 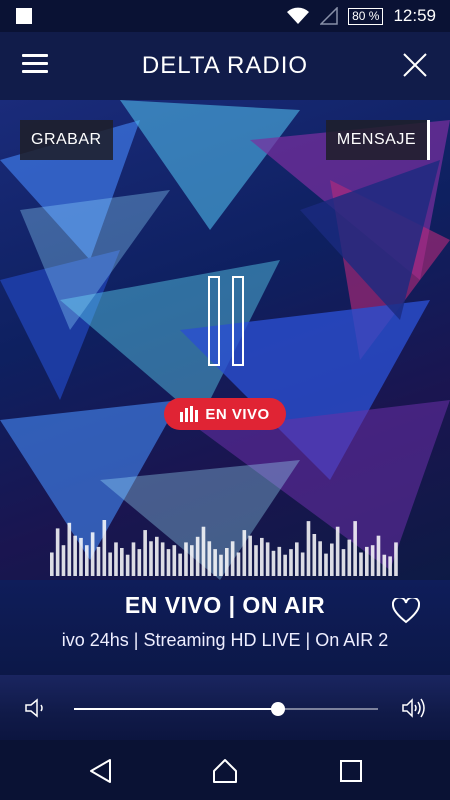 I want to click on volume-low-icon, so click(x=36, y=708).